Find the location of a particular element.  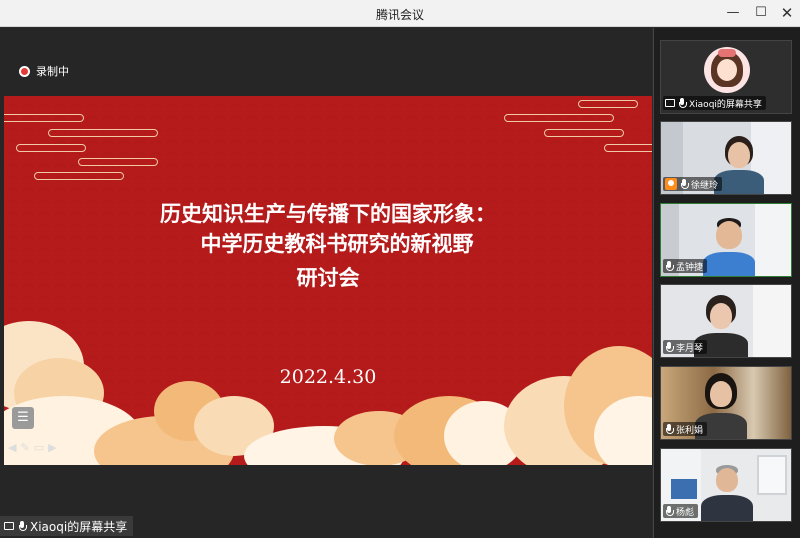

participant-tile: 徐继玲 is located at coordinates (726, 158).